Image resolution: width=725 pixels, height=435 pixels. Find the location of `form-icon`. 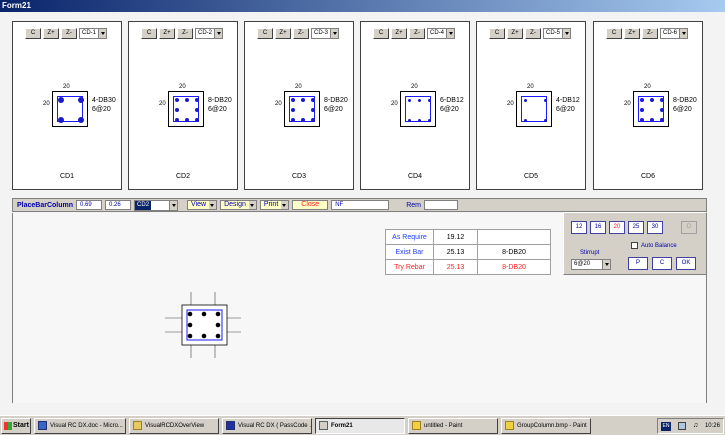

form-icon is located at coordinates (323, 425).